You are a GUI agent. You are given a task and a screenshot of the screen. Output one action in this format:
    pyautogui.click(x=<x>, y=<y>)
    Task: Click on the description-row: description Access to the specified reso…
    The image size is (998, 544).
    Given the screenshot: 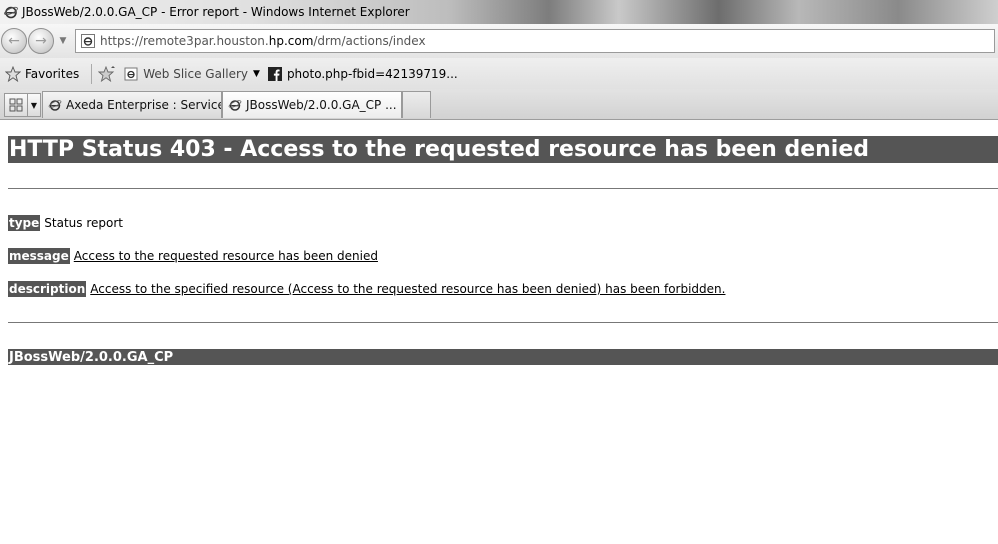 What is the action you would take?
    pyautogui.click(x=366, y=289)
    